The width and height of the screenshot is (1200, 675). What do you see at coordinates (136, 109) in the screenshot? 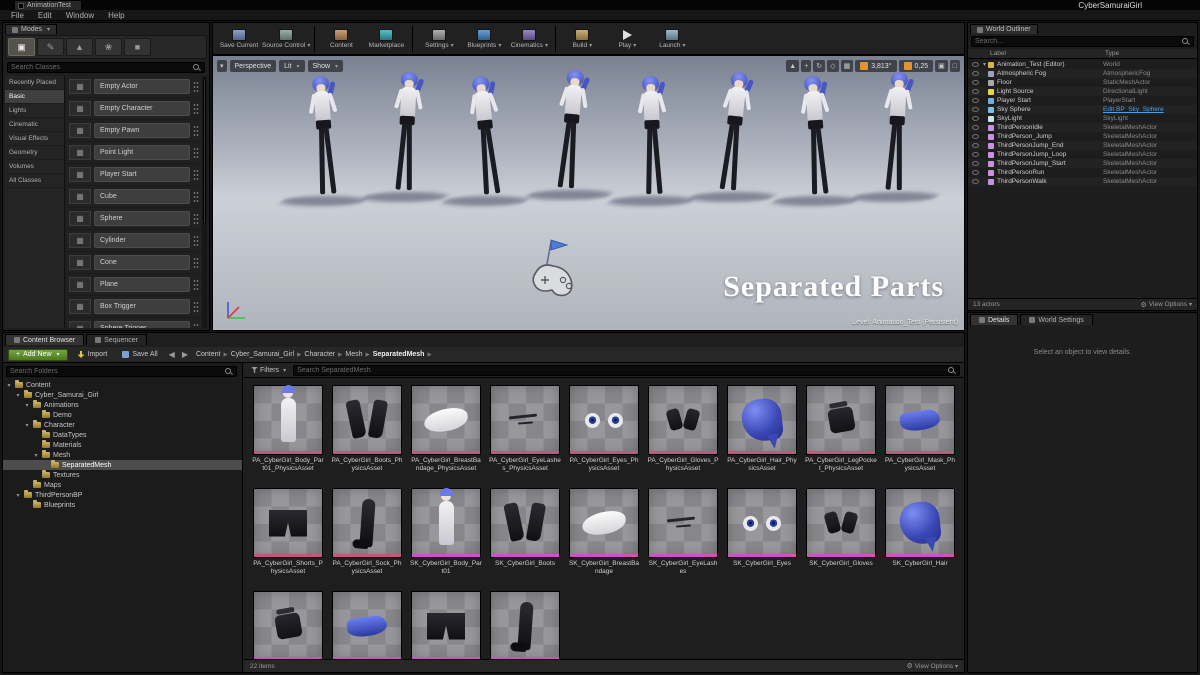
I see `placeable-empty-character: ▦ Empty Character` at bounding box center [136, 109].